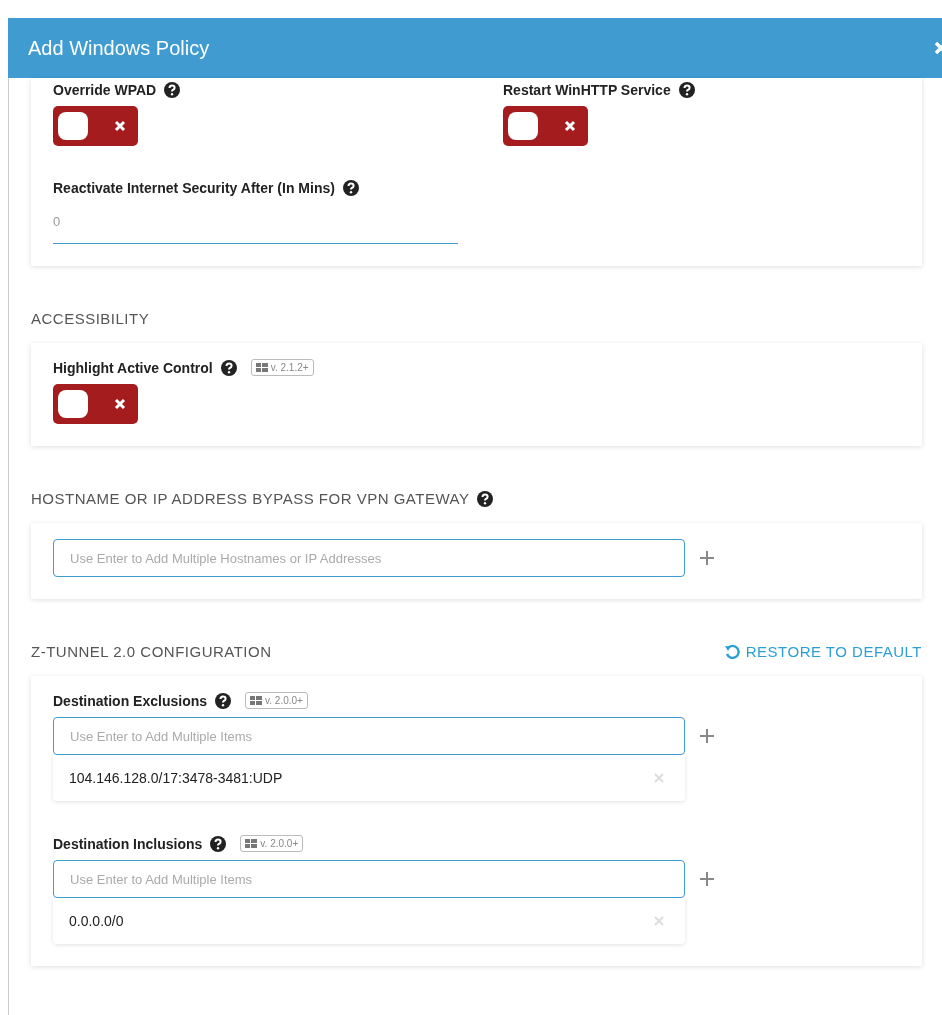  Describe the element at coordinates (282, 367) in the screenshot. I see `version-badge: v. 2.1.2+` at that location.